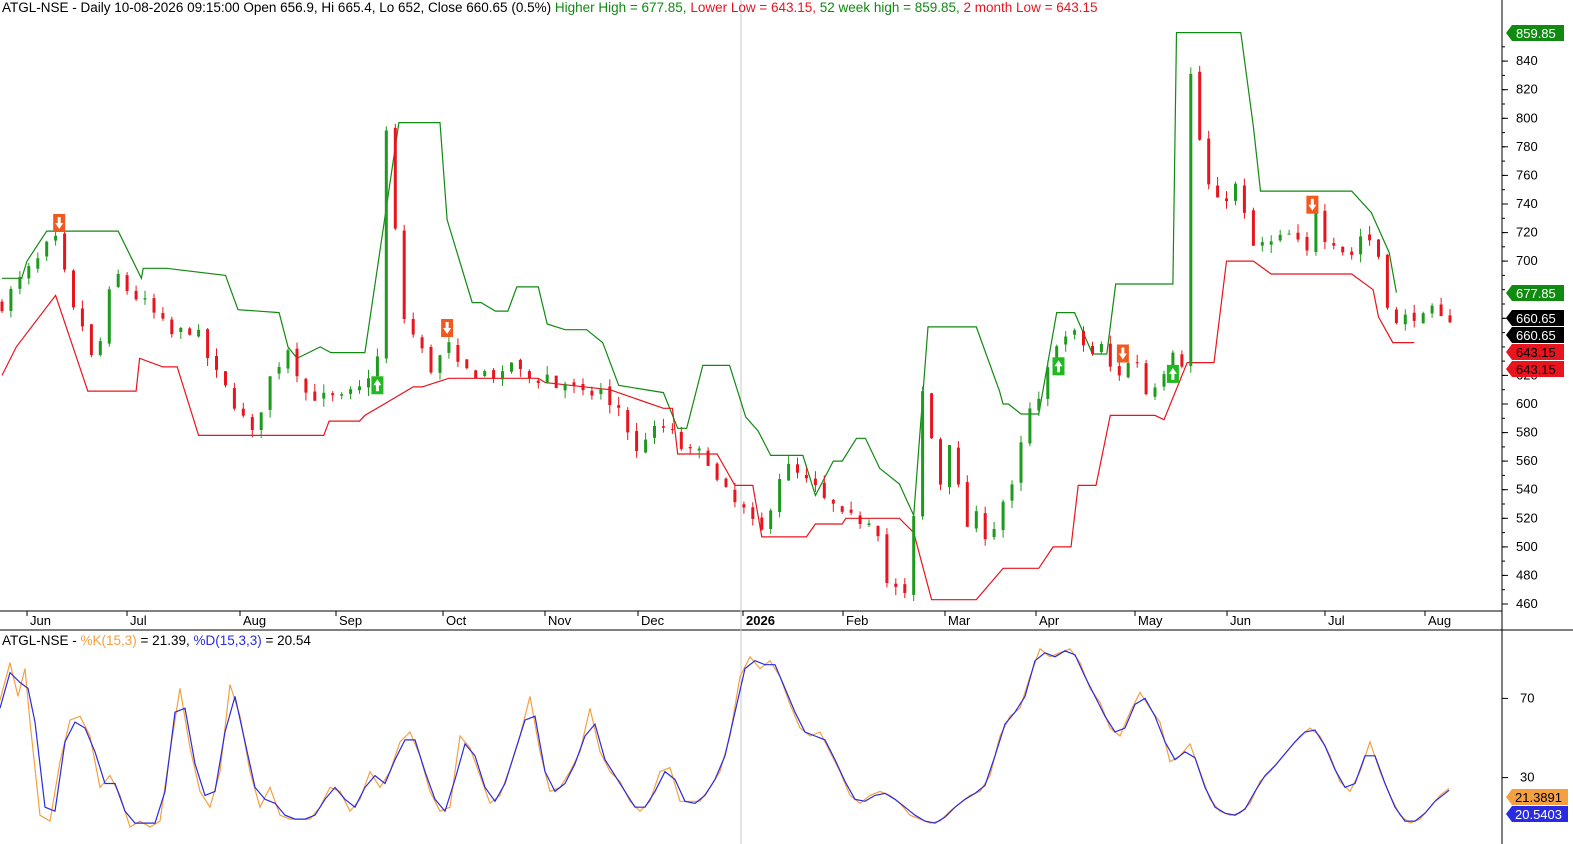 The image size is (1573, 844). Describe the element at coordinates (1527, 260) in the screenshot. I see `y-tick-label: 700` at that location.